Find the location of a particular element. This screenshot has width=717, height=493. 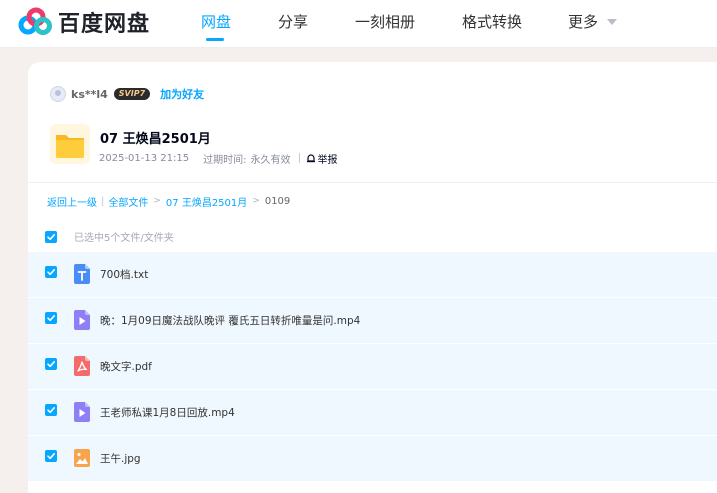

pdf-file-icon is located at coordinates (82, 366).